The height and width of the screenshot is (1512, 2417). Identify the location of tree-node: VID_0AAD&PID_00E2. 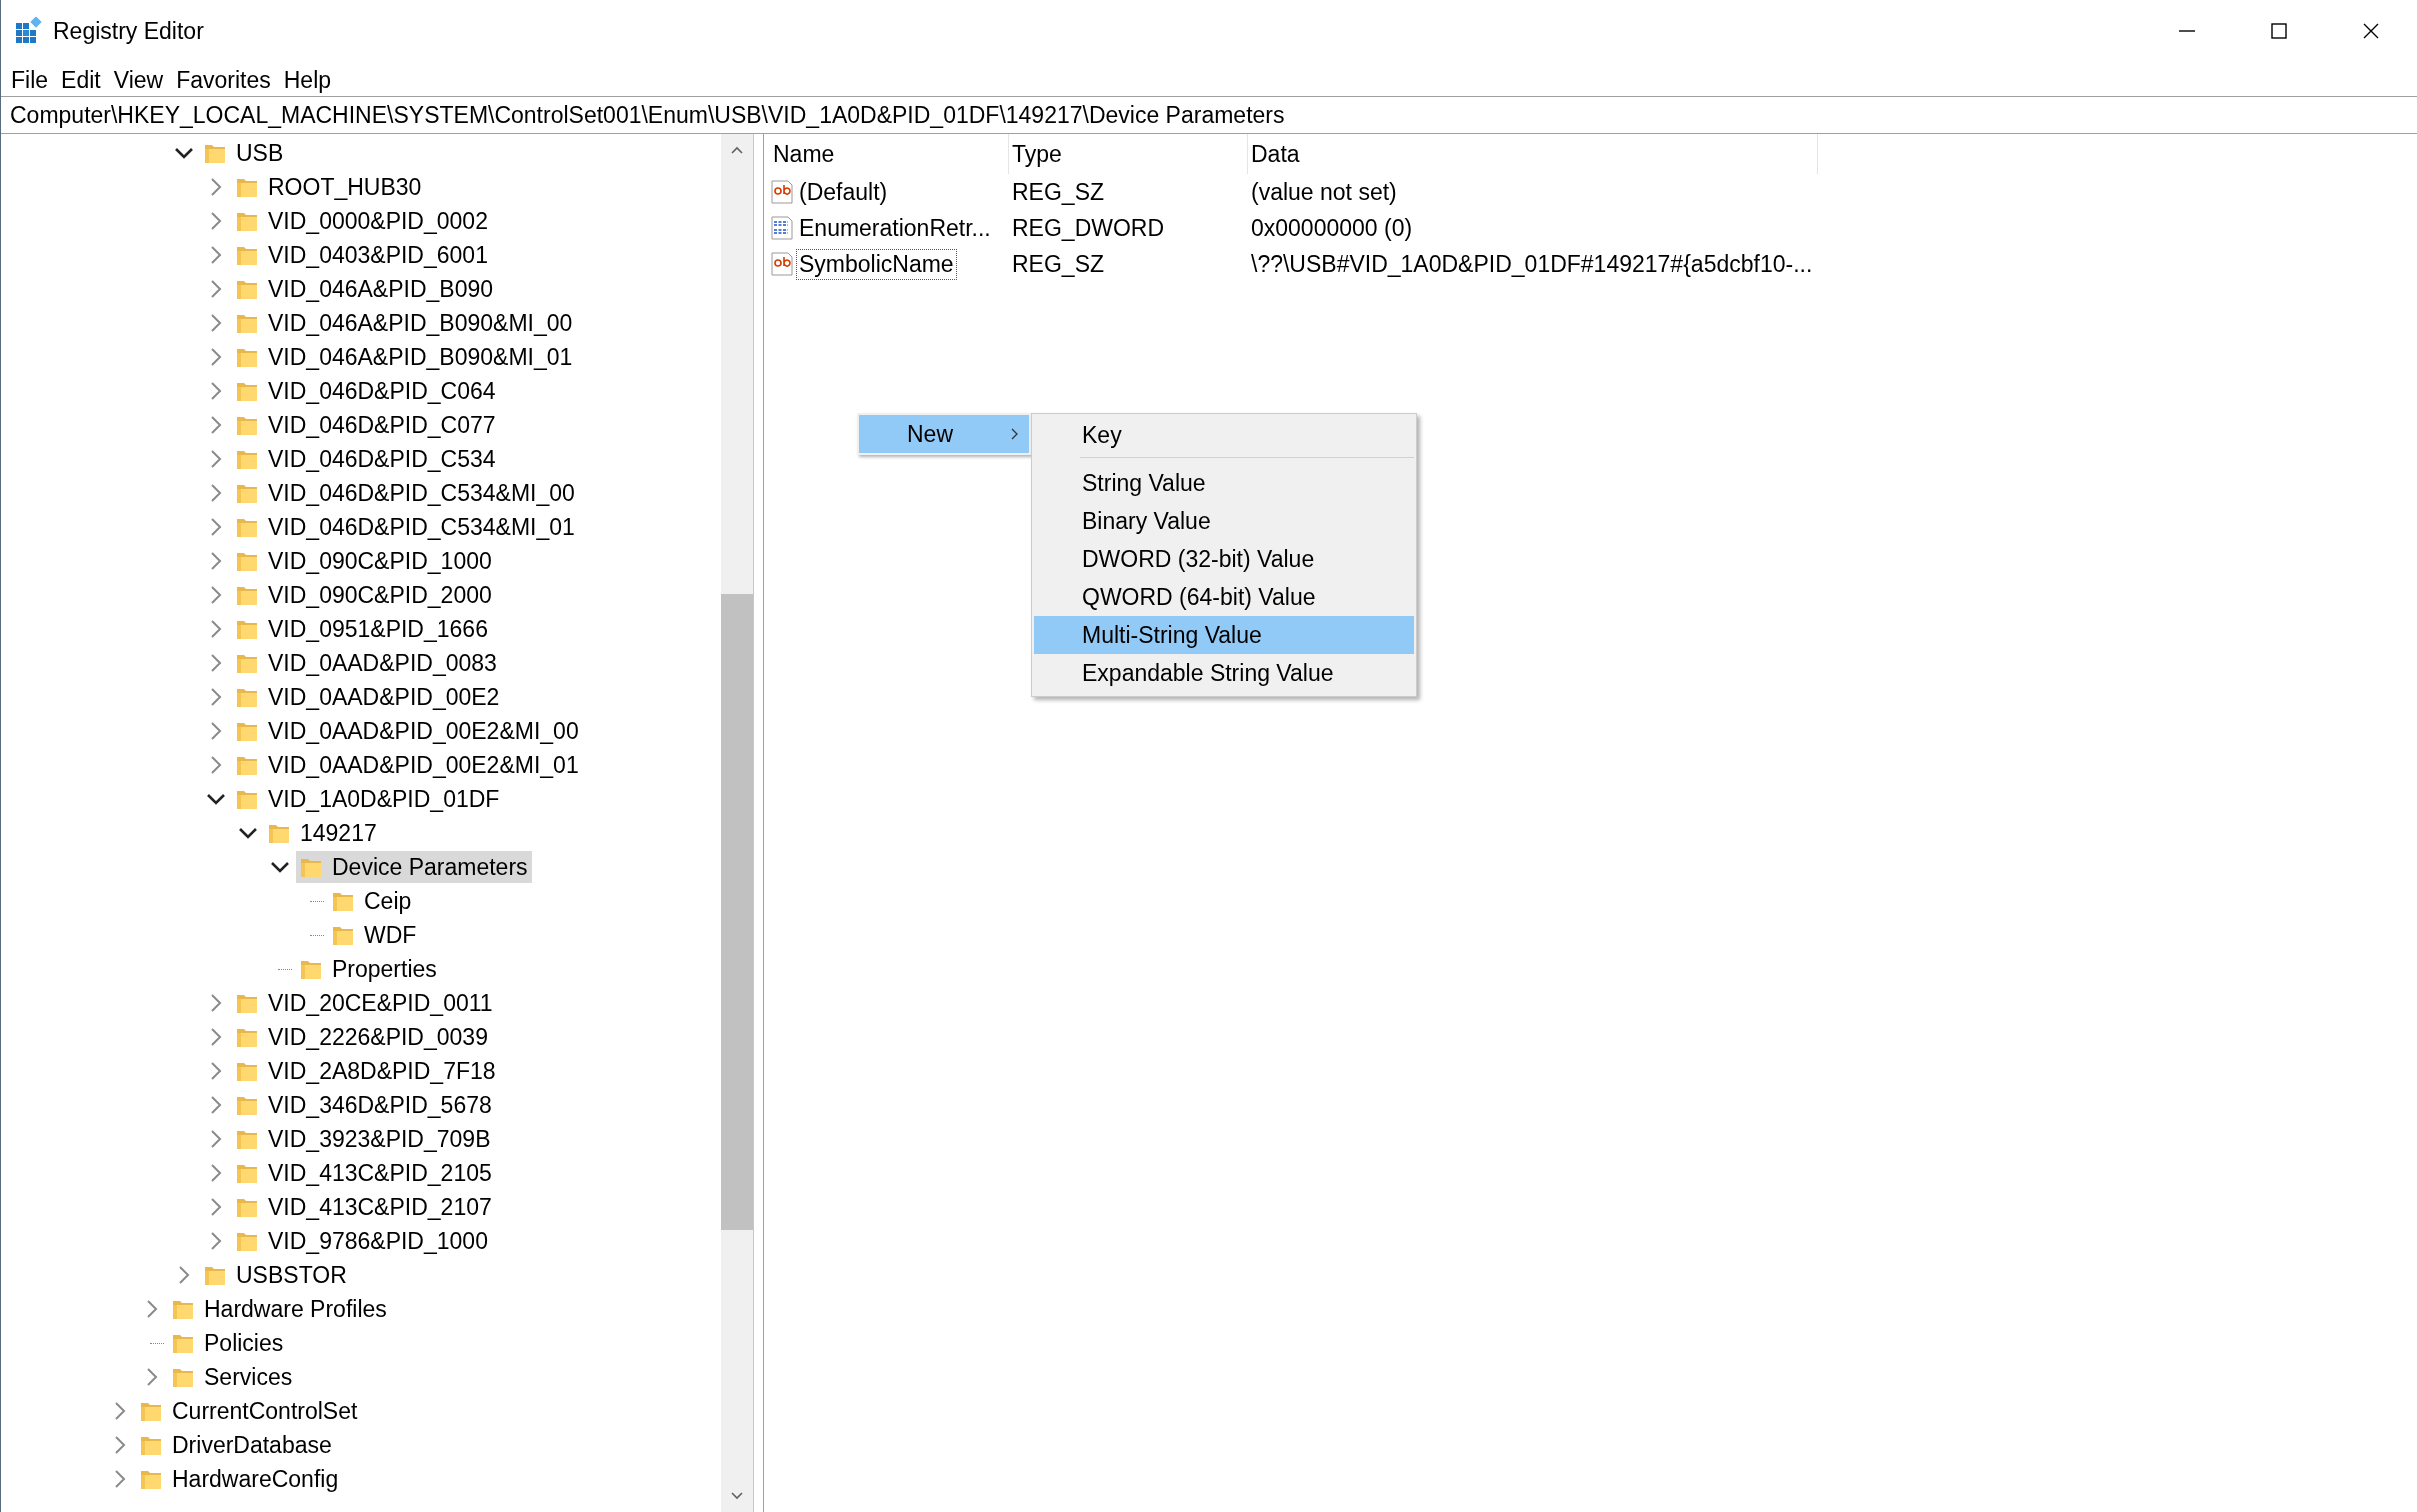
(368, 697).